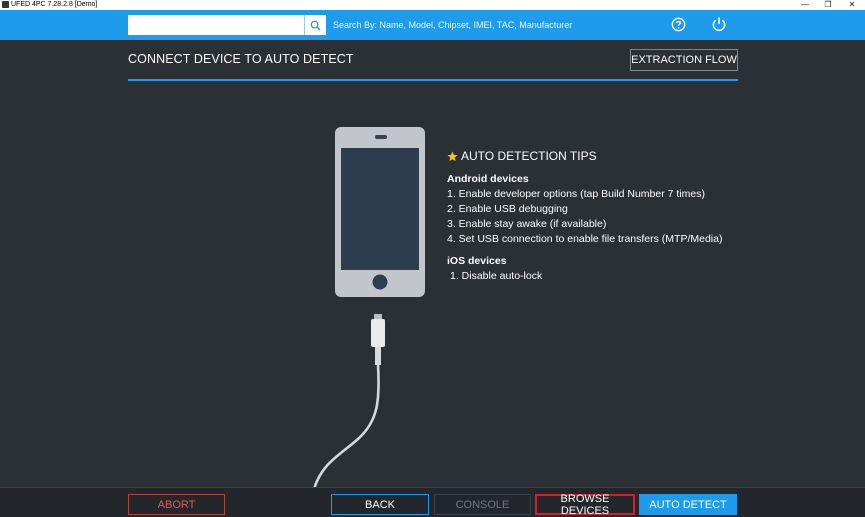 The image size is (865, 517). What do you see at coordinates (488, 179) in the screenshot?
I see `android-heading: Android devices` at bounding box center [488, 179].